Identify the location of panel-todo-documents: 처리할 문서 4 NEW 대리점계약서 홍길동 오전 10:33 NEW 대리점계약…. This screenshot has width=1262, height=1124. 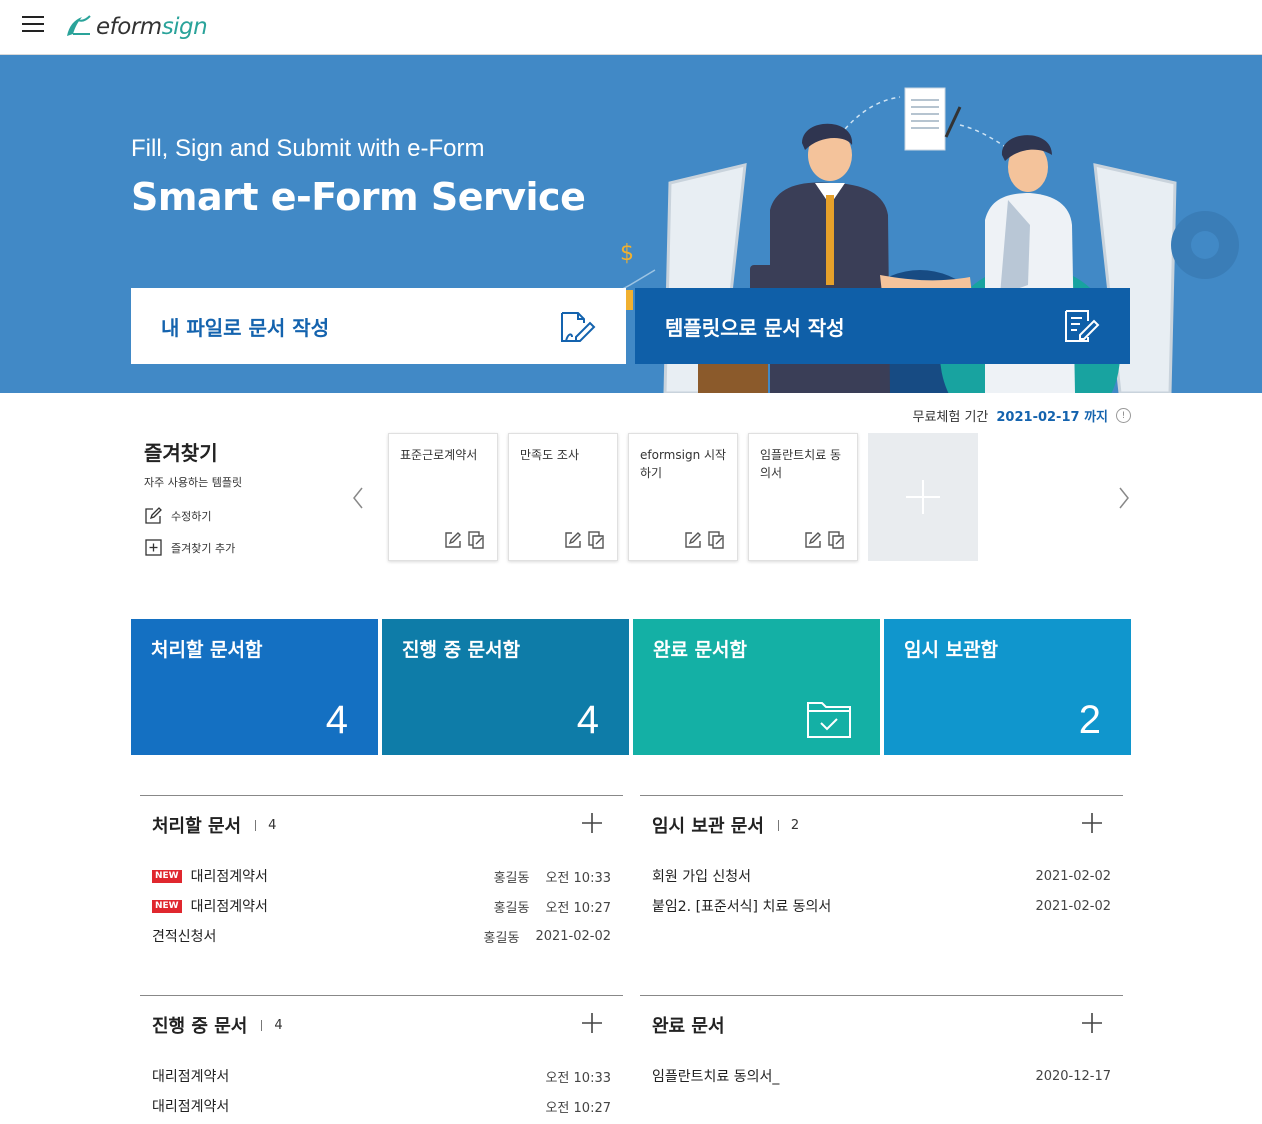
(381, 890).